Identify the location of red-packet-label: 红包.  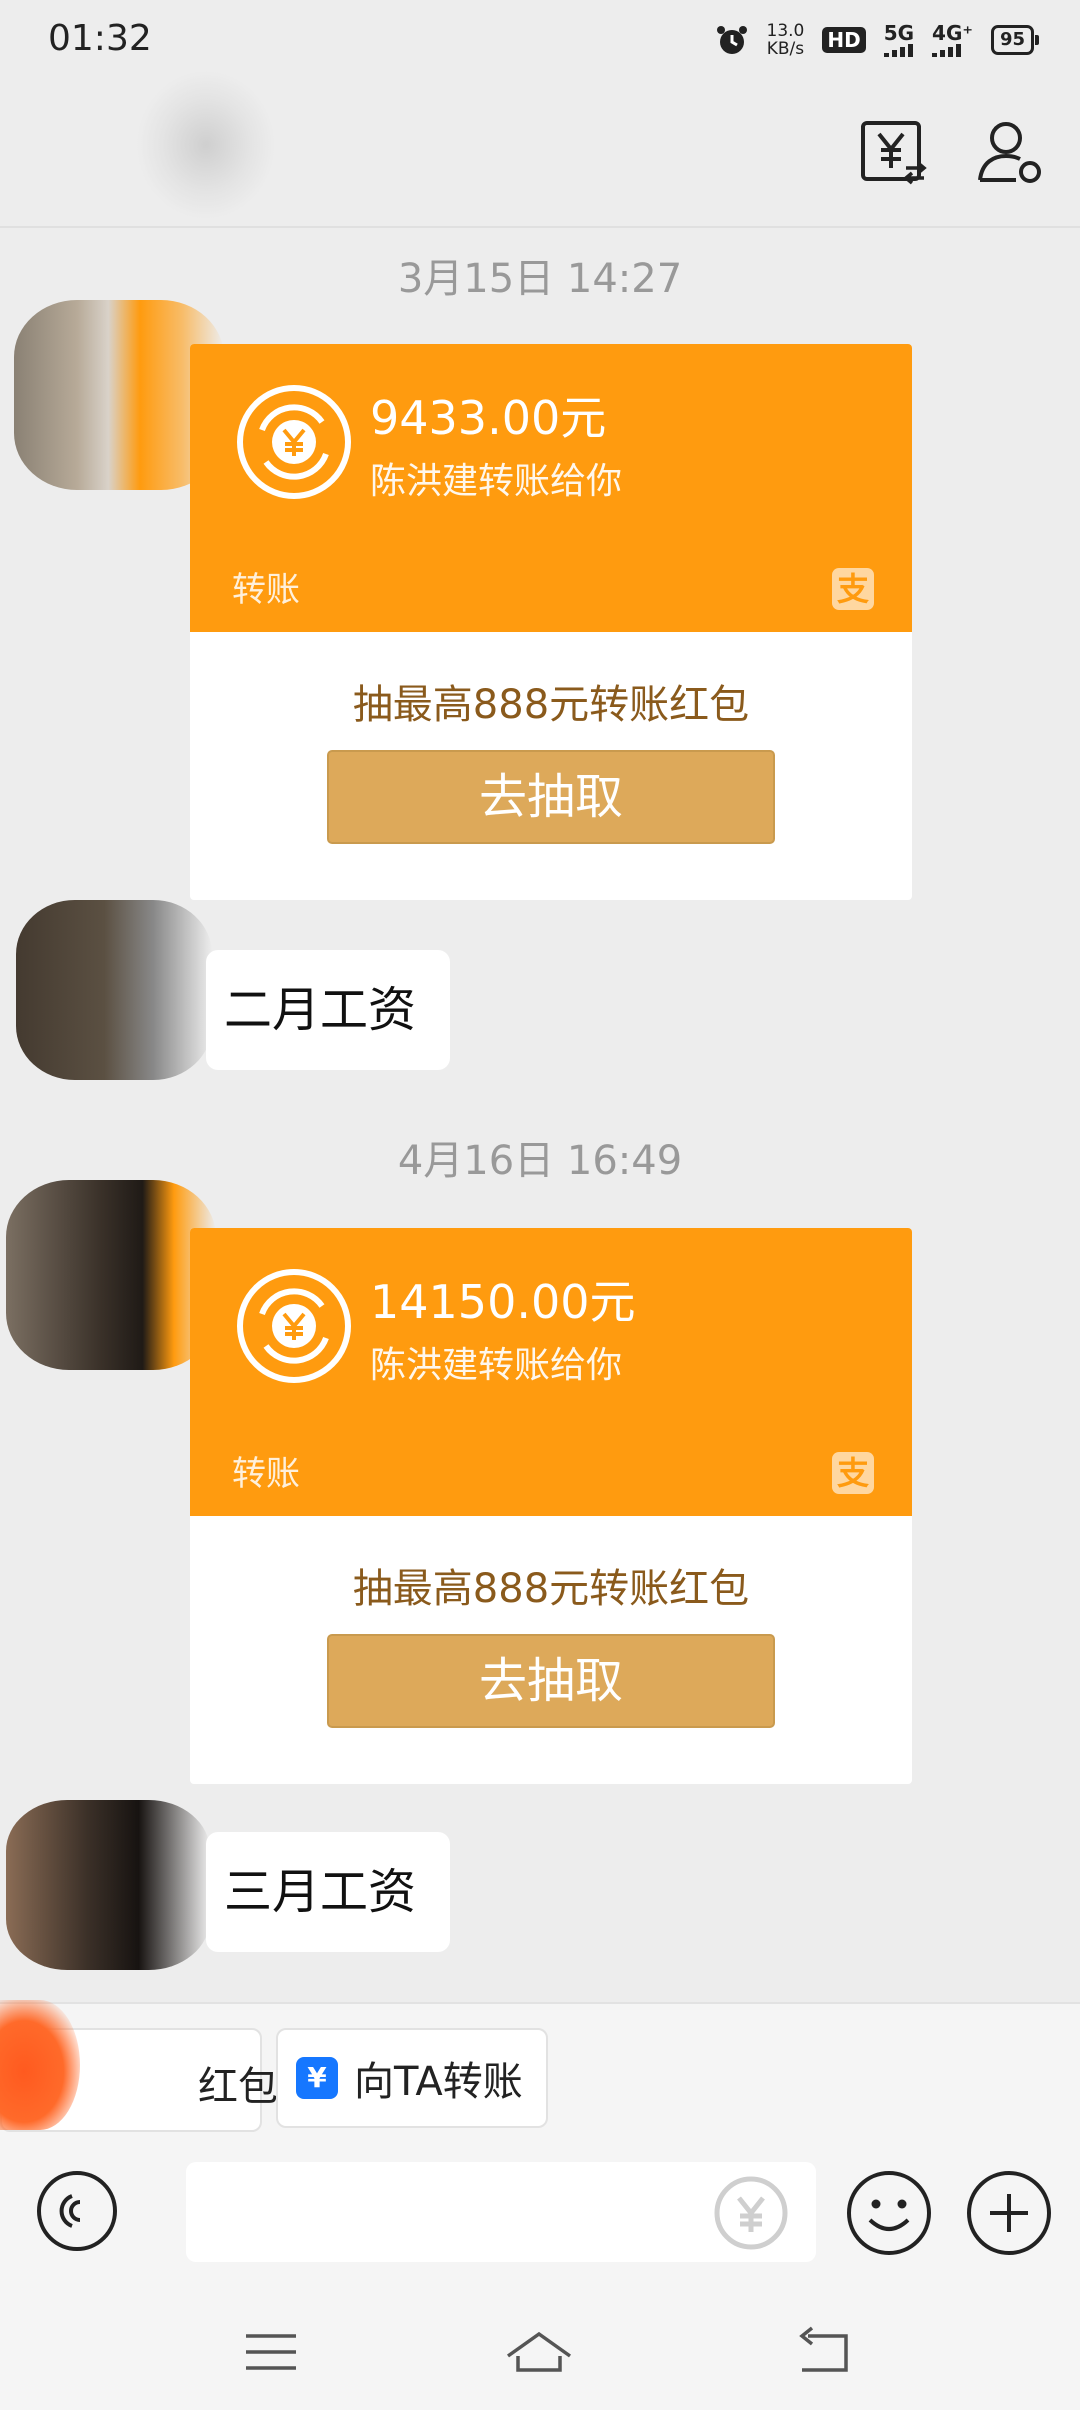
(238, 2087).